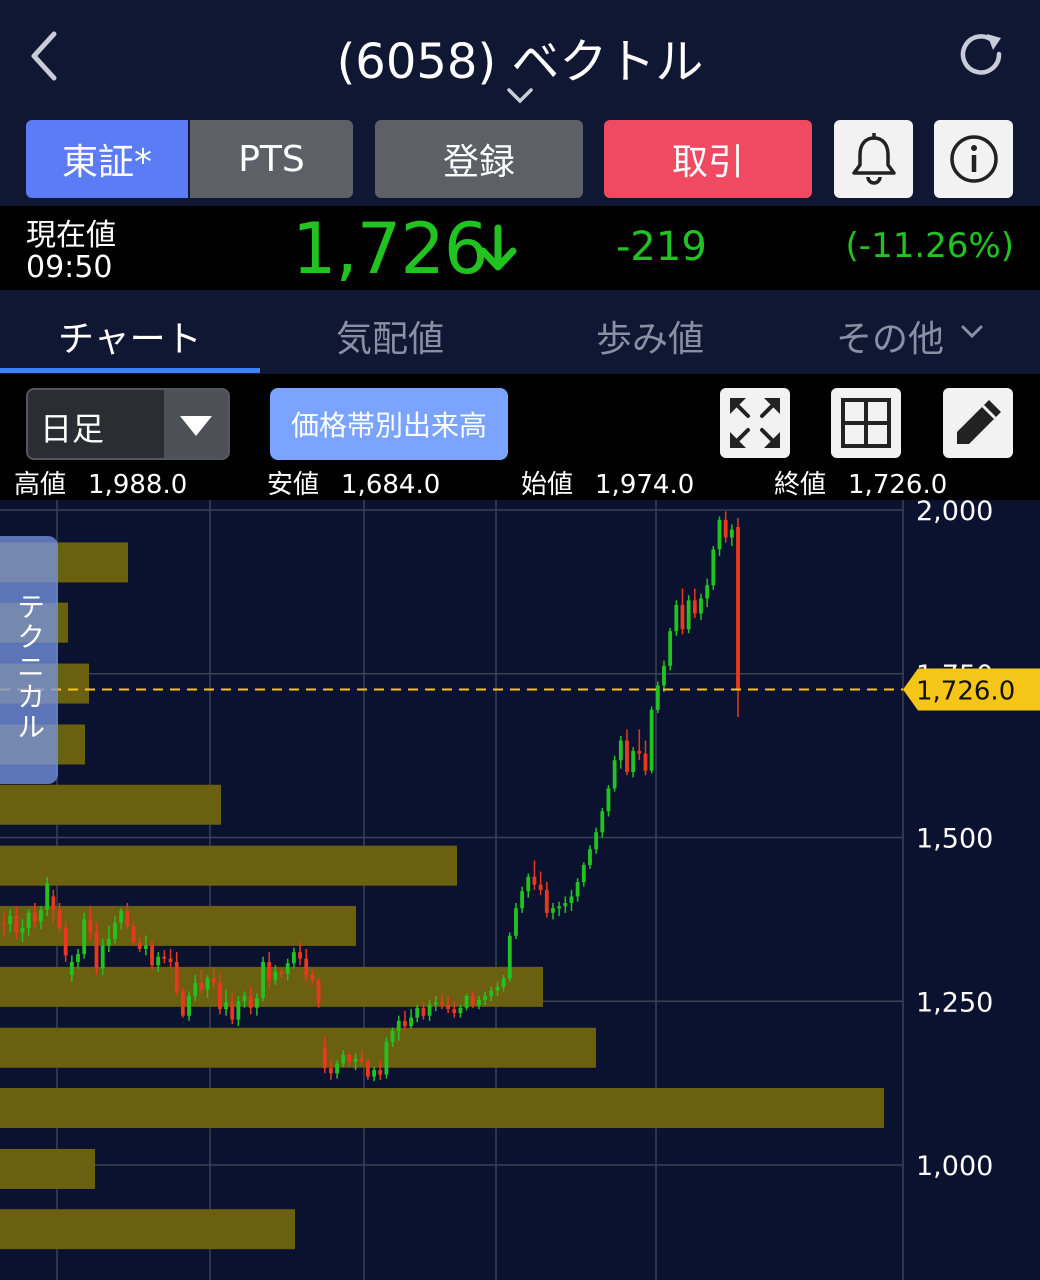 Image resolution: width=1040 pixels, height=1280 pixels. Describe the element at coordinates (107, 159) in the screenshot. I see `tse-market-button: 東証*` at that location.